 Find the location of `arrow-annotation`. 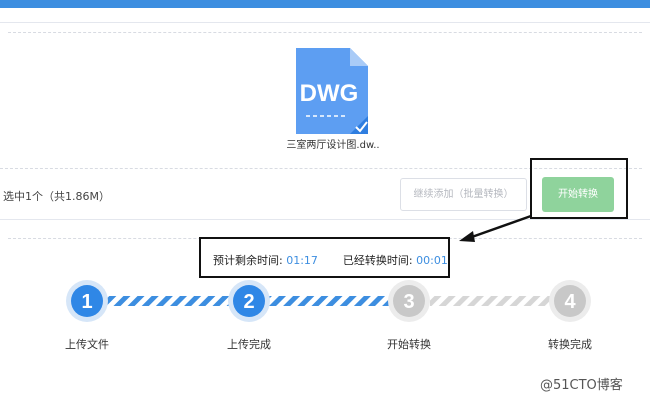

arrow-annotation is located at coordinates (495, 228).